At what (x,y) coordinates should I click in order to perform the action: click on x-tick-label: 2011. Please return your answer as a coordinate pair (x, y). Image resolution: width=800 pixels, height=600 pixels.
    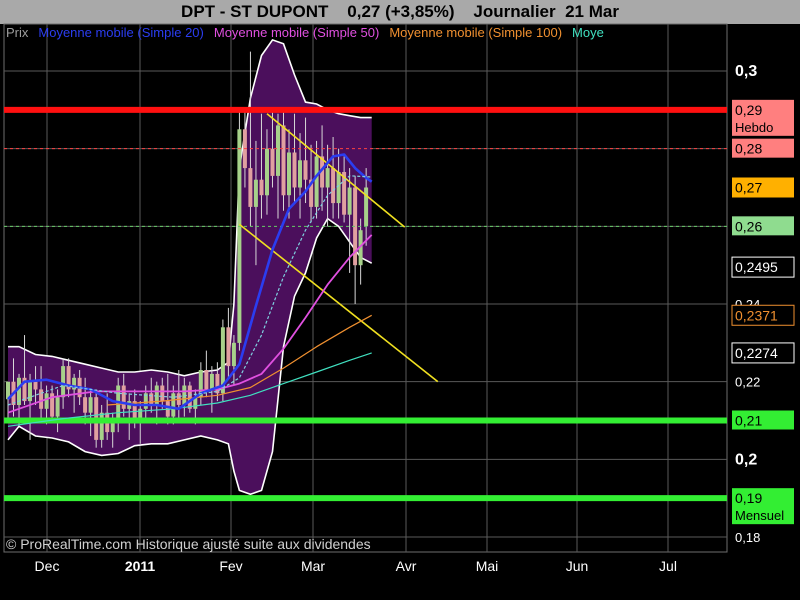
    Looking at the image, I should click on (140, 566).